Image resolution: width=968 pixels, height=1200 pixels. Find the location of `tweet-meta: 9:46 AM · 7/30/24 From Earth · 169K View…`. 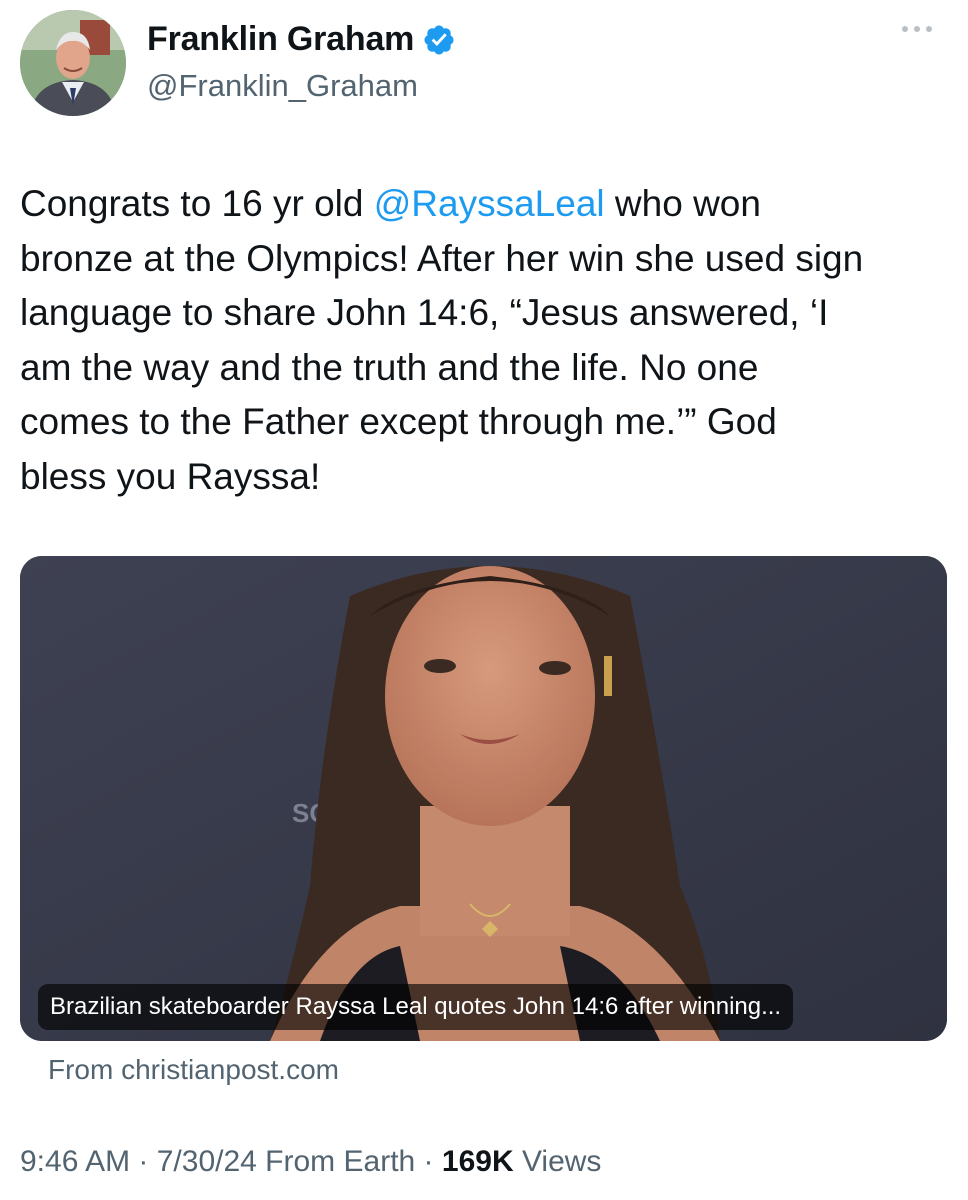

tweet-meta: 9:46 AM · 7/30/24 From Earth · 169K View… is located at coordinates (310, 1162).